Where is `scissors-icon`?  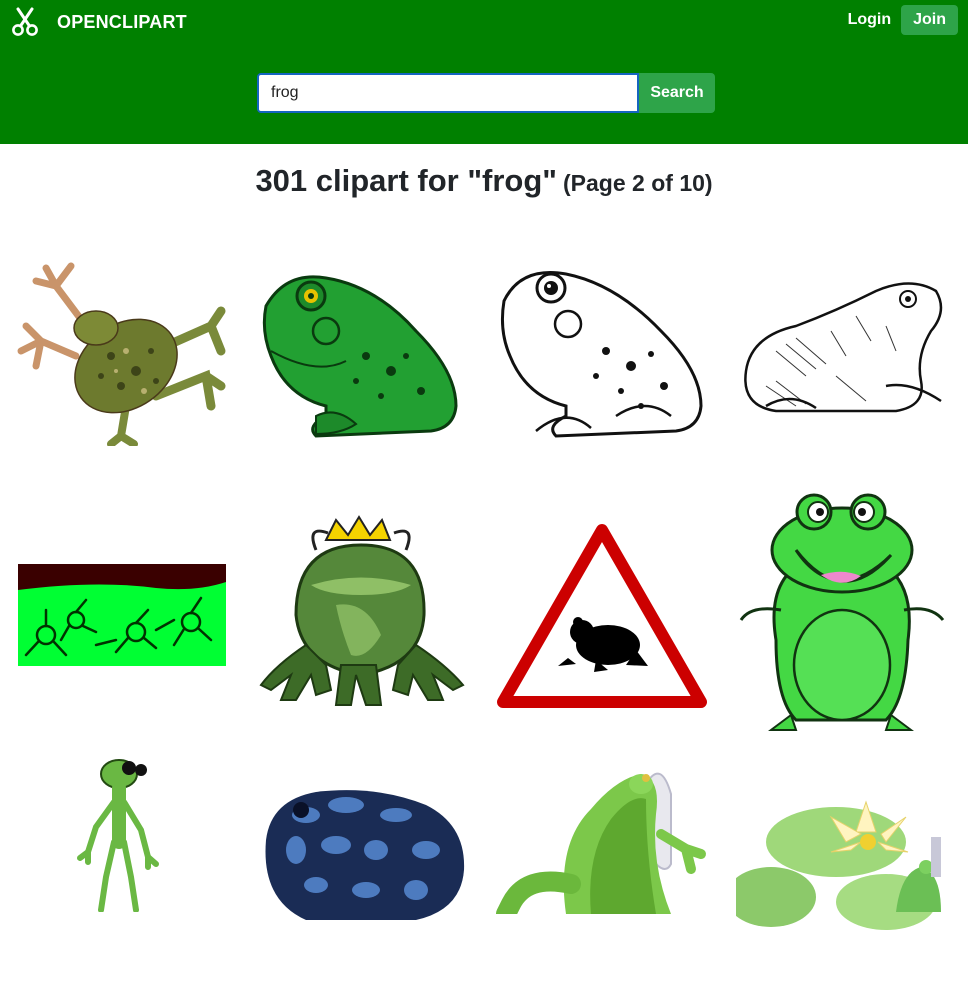 scissors-icon is located at coordinates (25, 21).